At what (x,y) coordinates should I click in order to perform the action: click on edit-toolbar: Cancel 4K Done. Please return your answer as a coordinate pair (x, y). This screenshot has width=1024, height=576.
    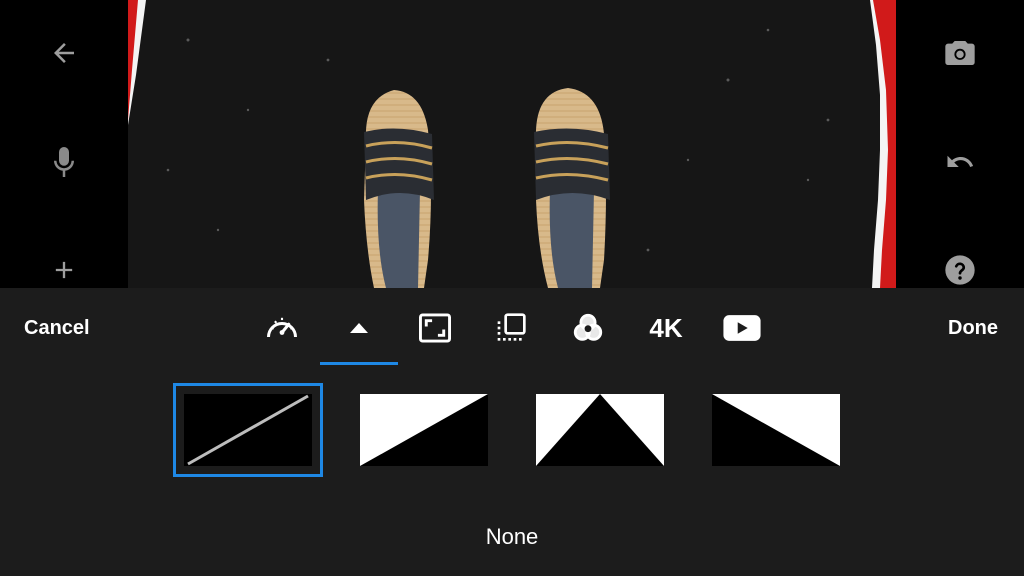
    Looking at the image, I should click on (512, 328).